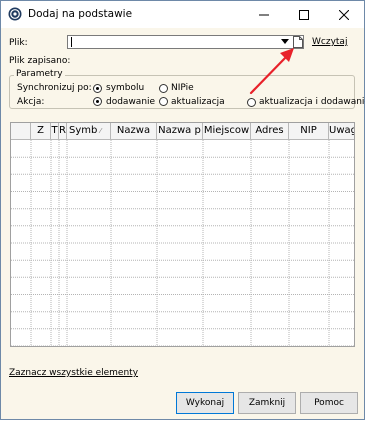 This screenshot has width=365, height=421. I want to click on title-bar: Dodaj na podstawie, so click(182, 14).